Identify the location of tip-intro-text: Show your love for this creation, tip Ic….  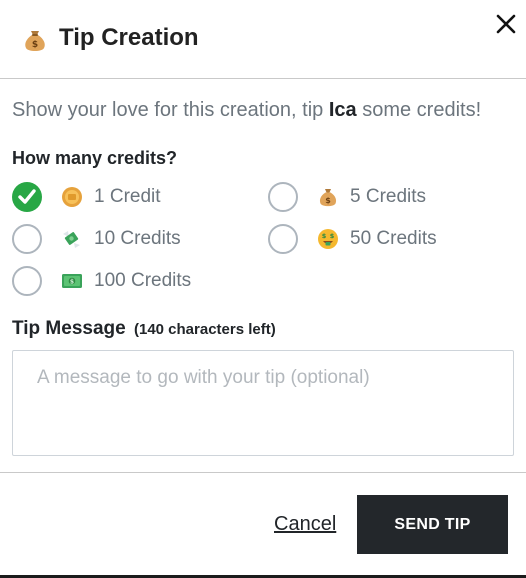
(246, 110).